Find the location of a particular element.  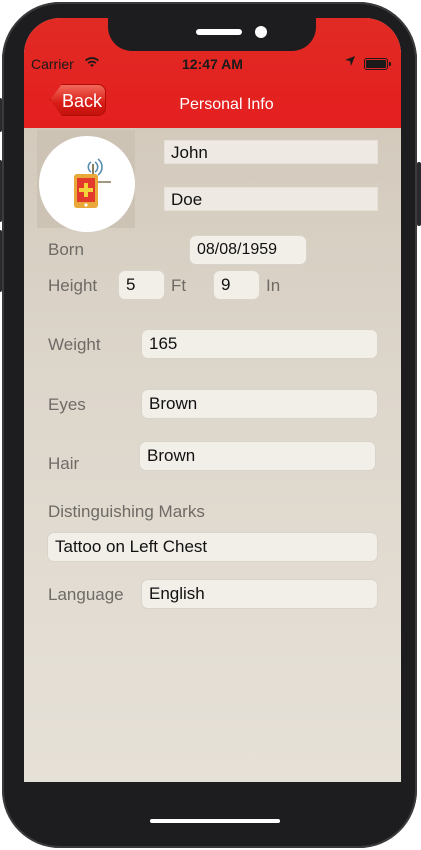

weight-label: Weight is located at coordinates (74, 344).